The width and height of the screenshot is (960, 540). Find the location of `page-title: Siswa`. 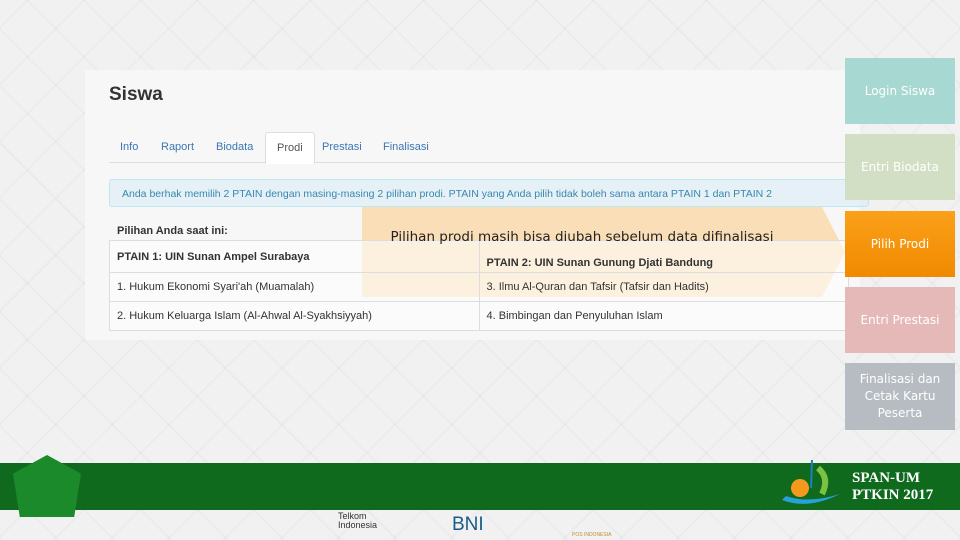

page-title: Siswa is located at coordinates (136, 94).